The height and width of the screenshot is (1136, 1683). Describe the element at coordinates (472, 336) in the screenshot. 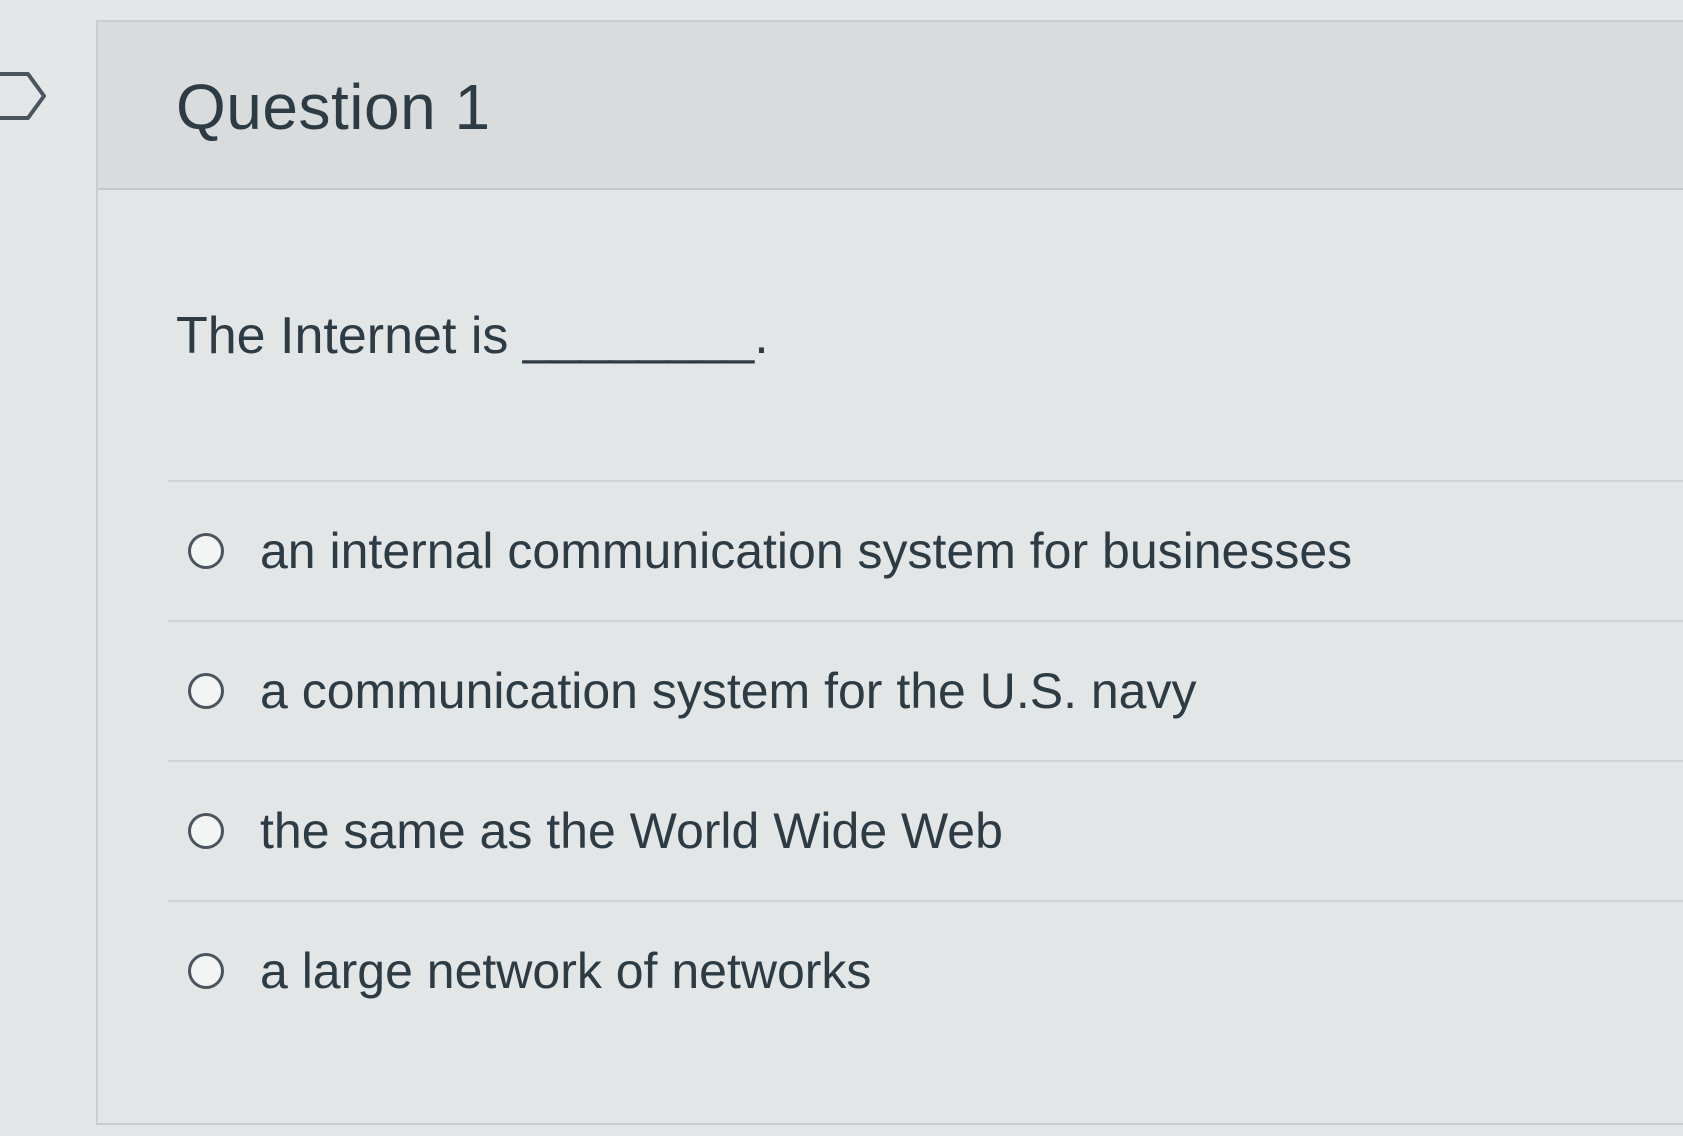

I see `question-text: The Internet is ________.` at that location.